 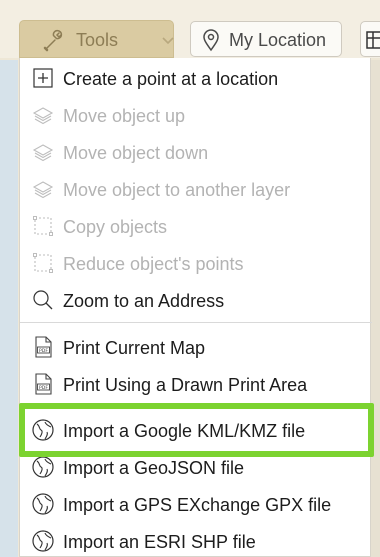 I want to click on plus-box-icon, so click(x=43, y=78).